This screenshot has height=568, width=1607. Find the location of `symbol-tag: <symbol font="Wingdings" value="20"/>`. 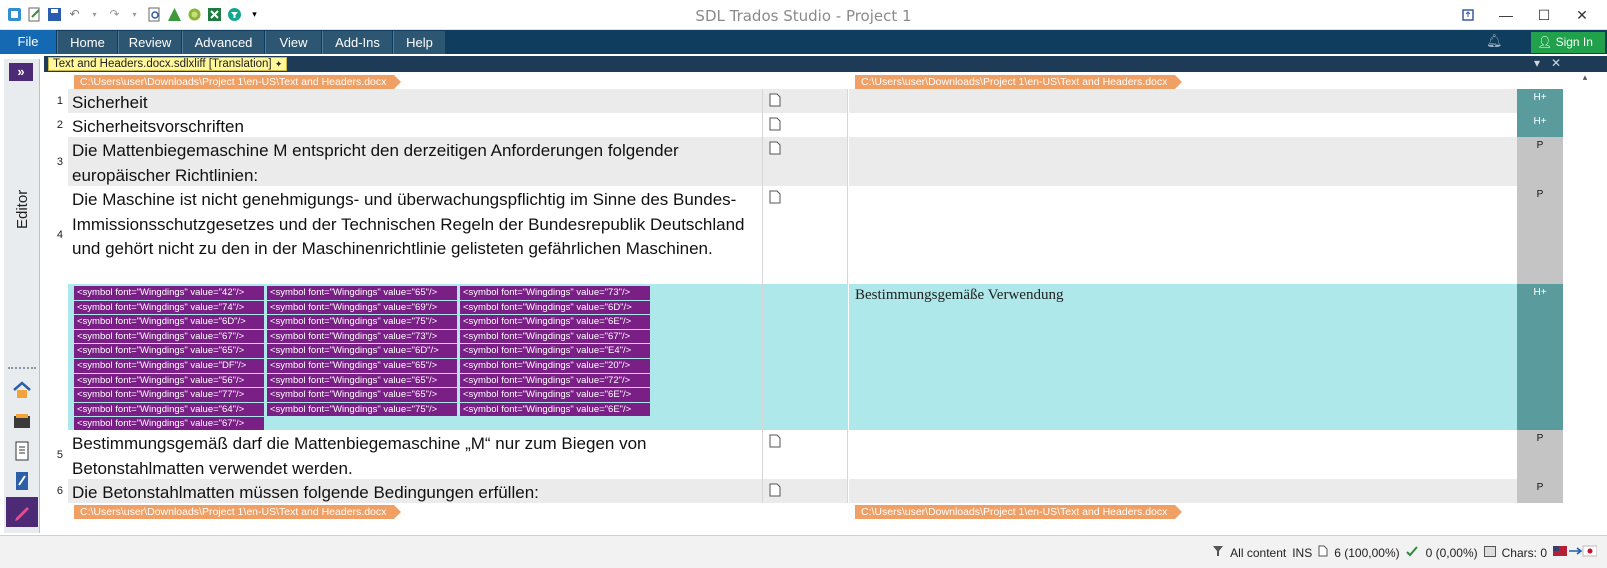

symbol-tag: <symbol font="Wingdings" value="20"/> is located at coordinates (555, 365).